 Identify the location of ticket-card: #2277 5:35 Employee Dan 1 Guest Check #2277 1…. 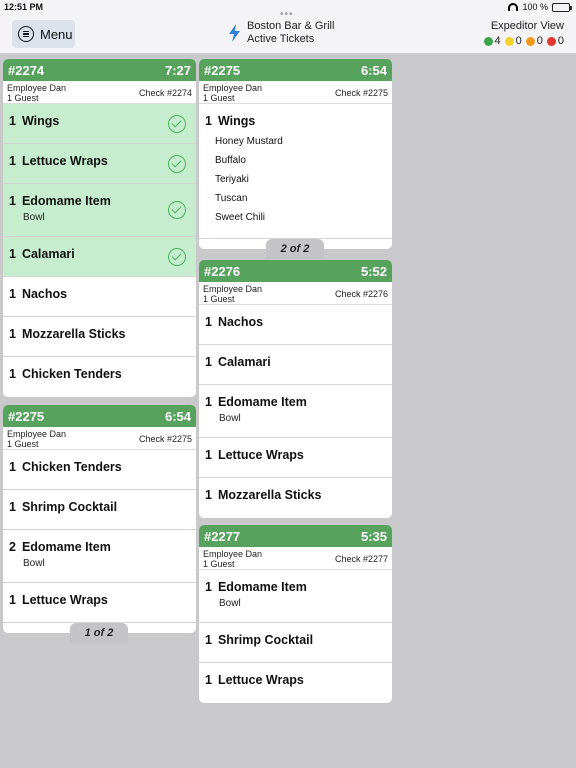
(295, 614).